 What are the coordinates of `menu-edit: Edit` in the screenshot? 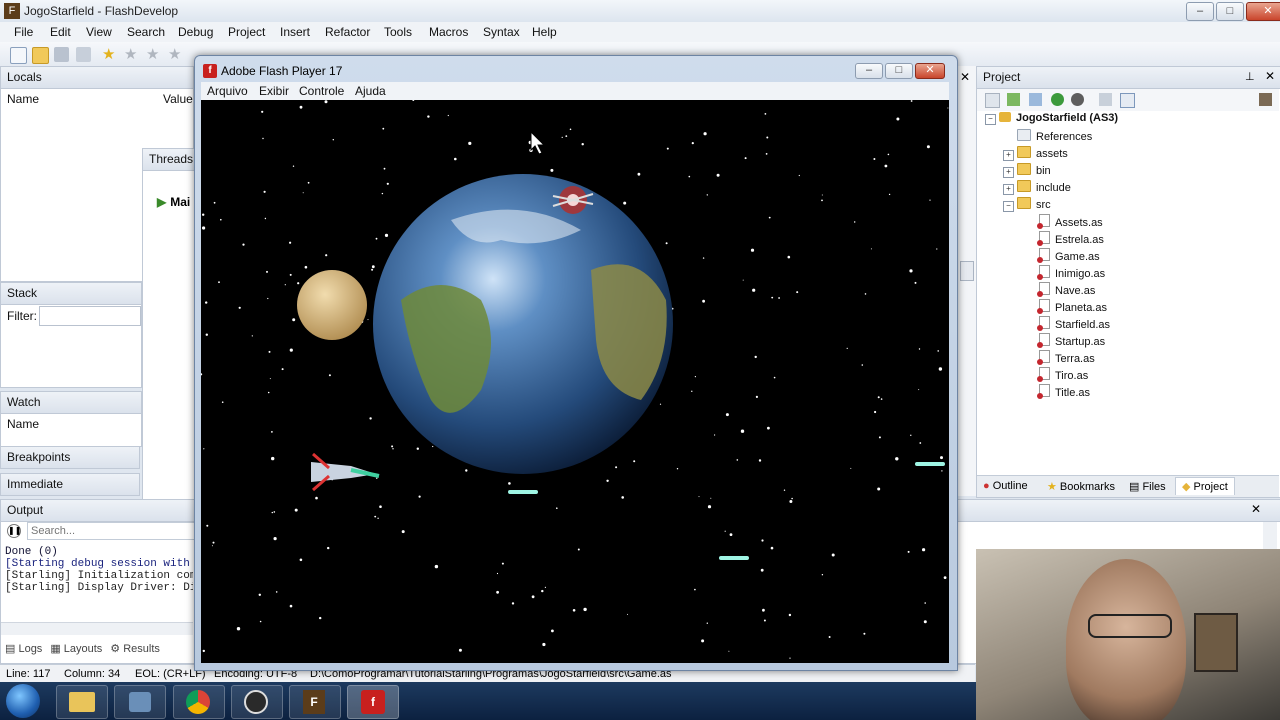 It's located at (60, 32).